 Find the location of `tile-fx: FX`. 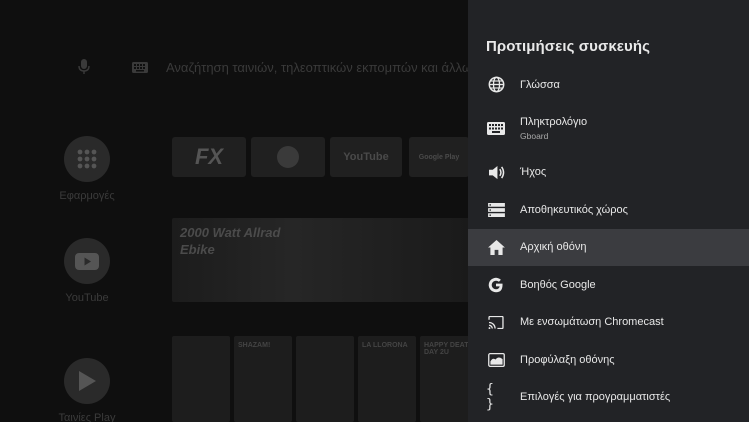

tile-fx: FX is located at coordinates (209, 157).